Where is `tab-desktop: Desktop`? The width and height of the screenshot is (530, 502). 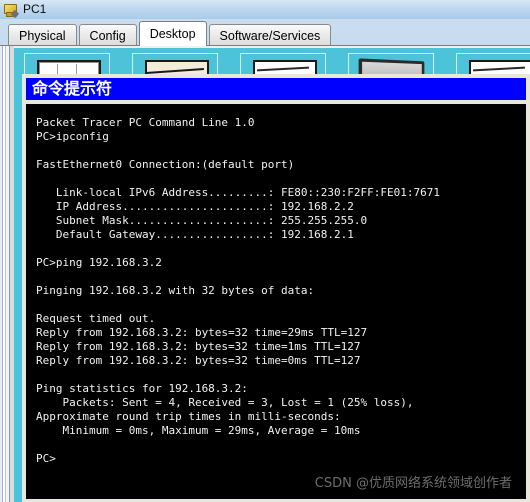 tab-desktop: Desktop is located at coordinates (172, 33).